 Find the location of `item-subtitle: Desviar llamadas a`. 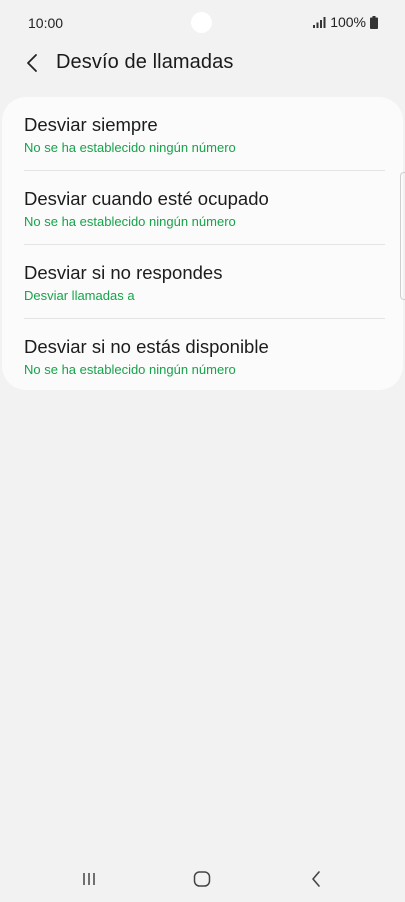

item-subtitle: Desviar llamadas a is located at coordinates (79, 295).